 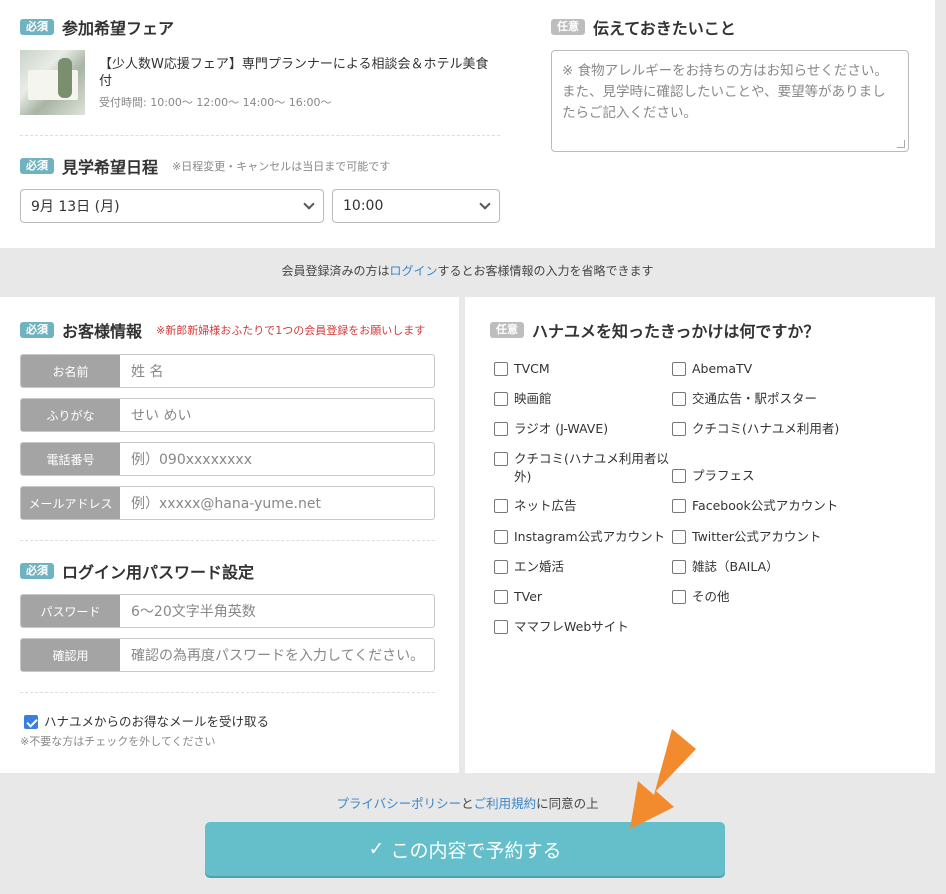 I want to click on source-option: ネット広告, so click(x=535, y=506).